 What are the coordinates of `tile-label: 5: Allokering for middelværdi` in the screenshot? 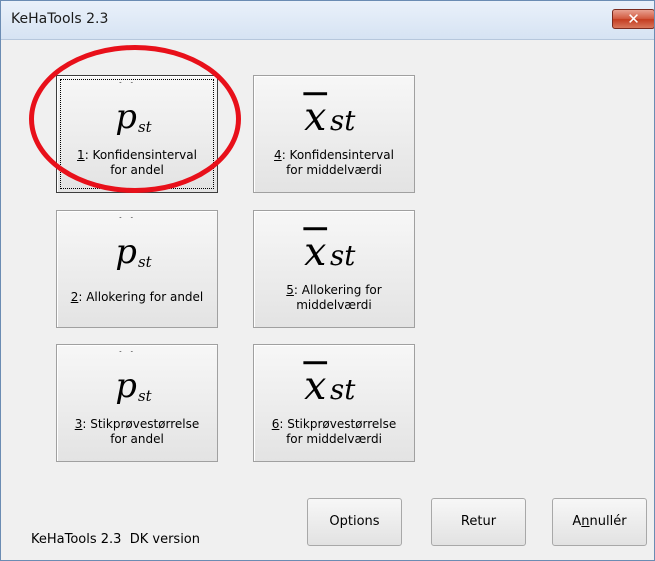 It's located at (334, 297).